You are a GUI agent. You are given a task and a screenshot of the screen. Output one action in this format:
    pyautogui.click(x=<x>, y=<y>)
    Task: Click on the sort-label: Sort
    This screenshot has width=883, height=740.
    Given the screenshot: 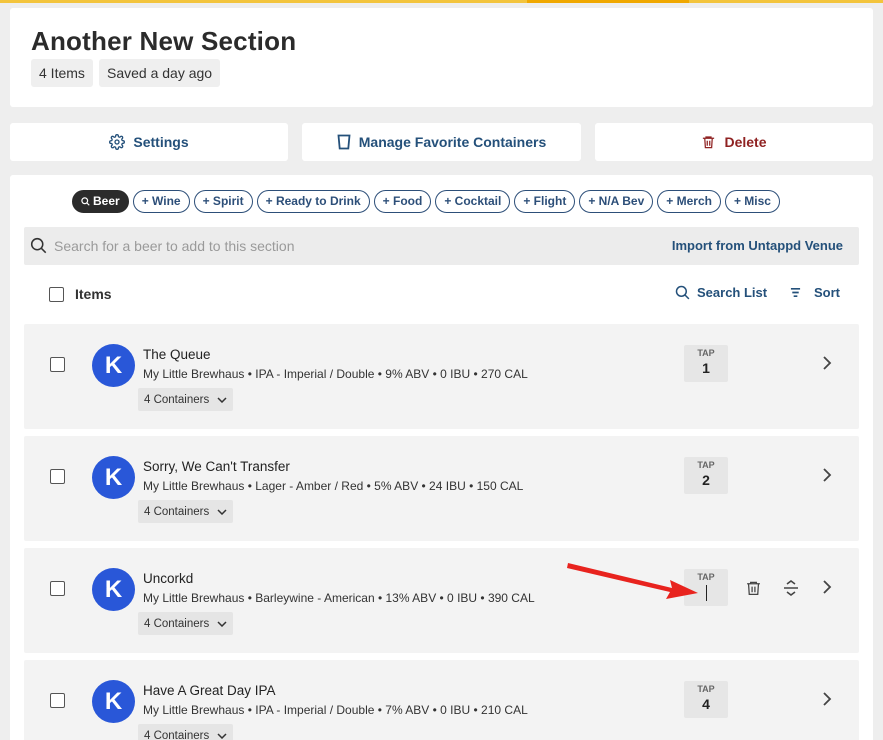 What is the action you would take?
    pyautogui.click(x=827, y=292)
    